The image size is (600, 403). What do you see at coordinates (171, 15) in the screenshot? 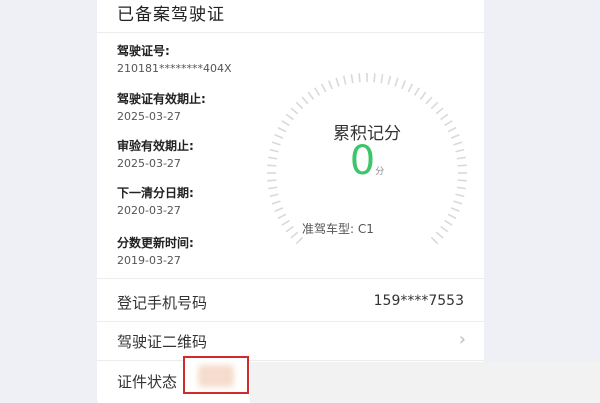
I see `card-title: 已备案驾驶证` at bounding box center [171, 15].